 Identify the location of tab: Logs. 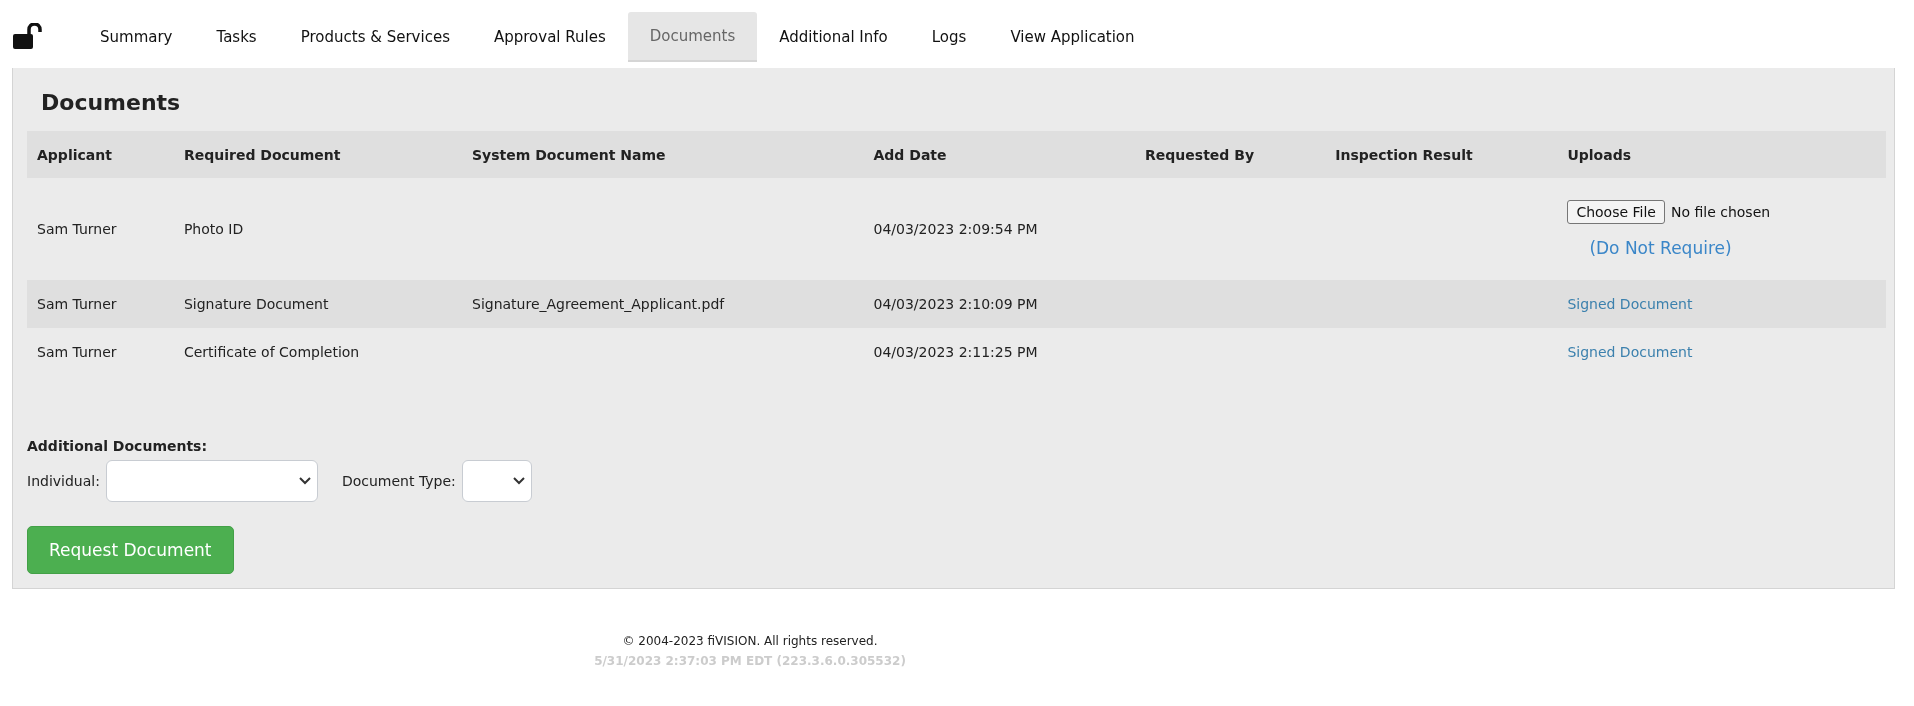
(949, 37).